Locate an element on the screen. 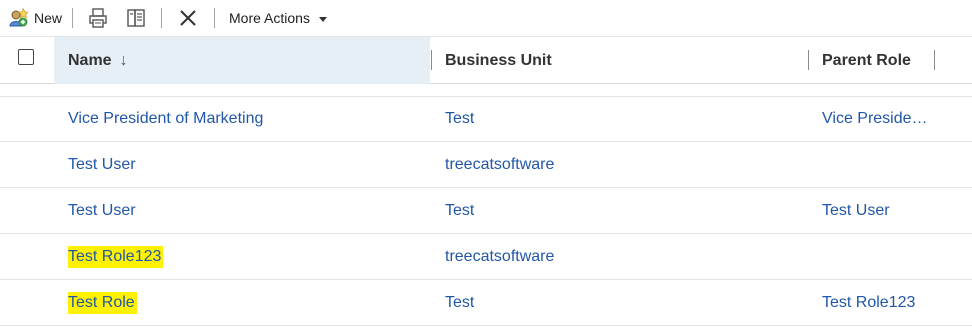  new-role-icon is located at coordinates (18, 17).